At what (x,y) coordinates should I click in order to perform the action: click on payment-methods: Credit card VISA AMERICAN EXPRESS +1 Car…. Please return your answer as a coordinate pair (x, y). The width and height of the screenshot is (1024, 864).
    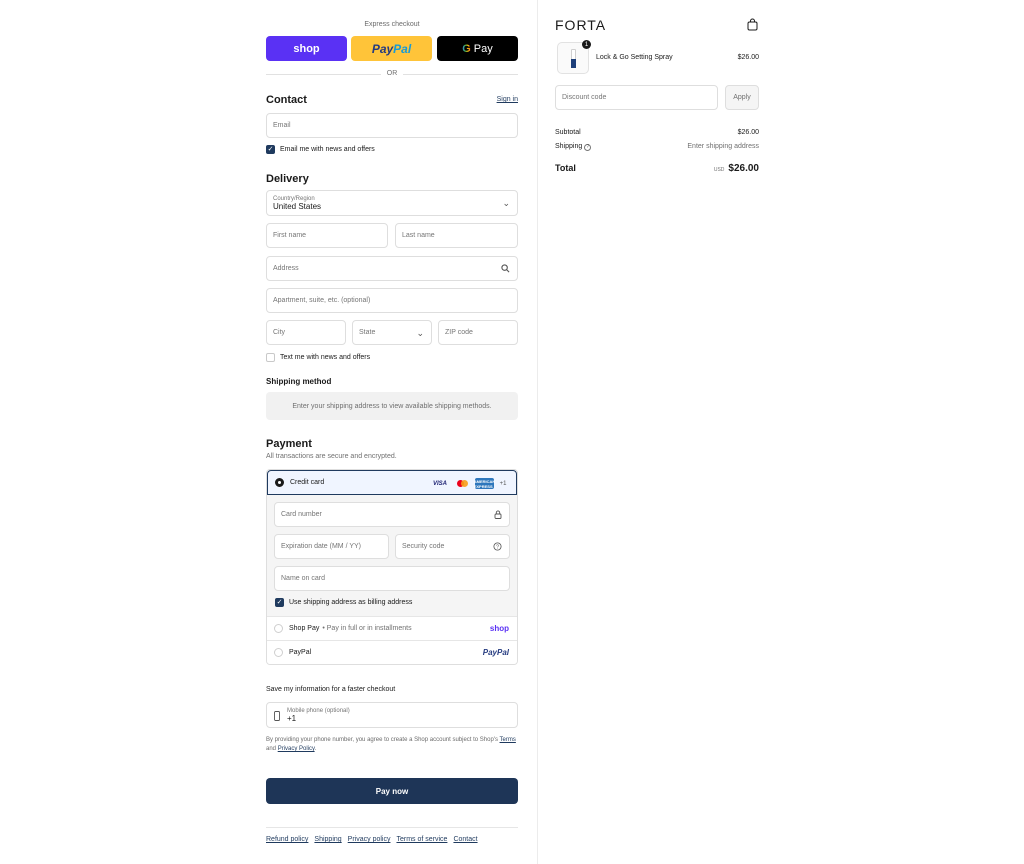
    Looking at the image, I should click on (392, 567).